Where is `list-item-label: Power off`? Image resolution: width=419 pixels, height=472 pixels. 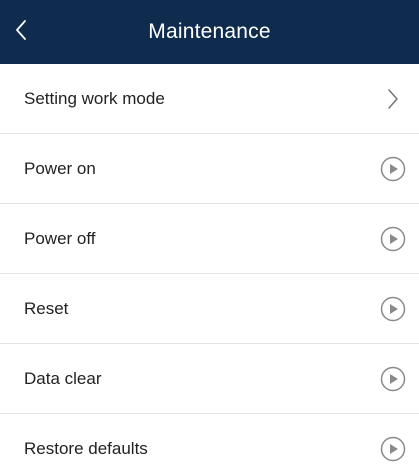 list-item-label: Power off is located at coordinates (60, 238).